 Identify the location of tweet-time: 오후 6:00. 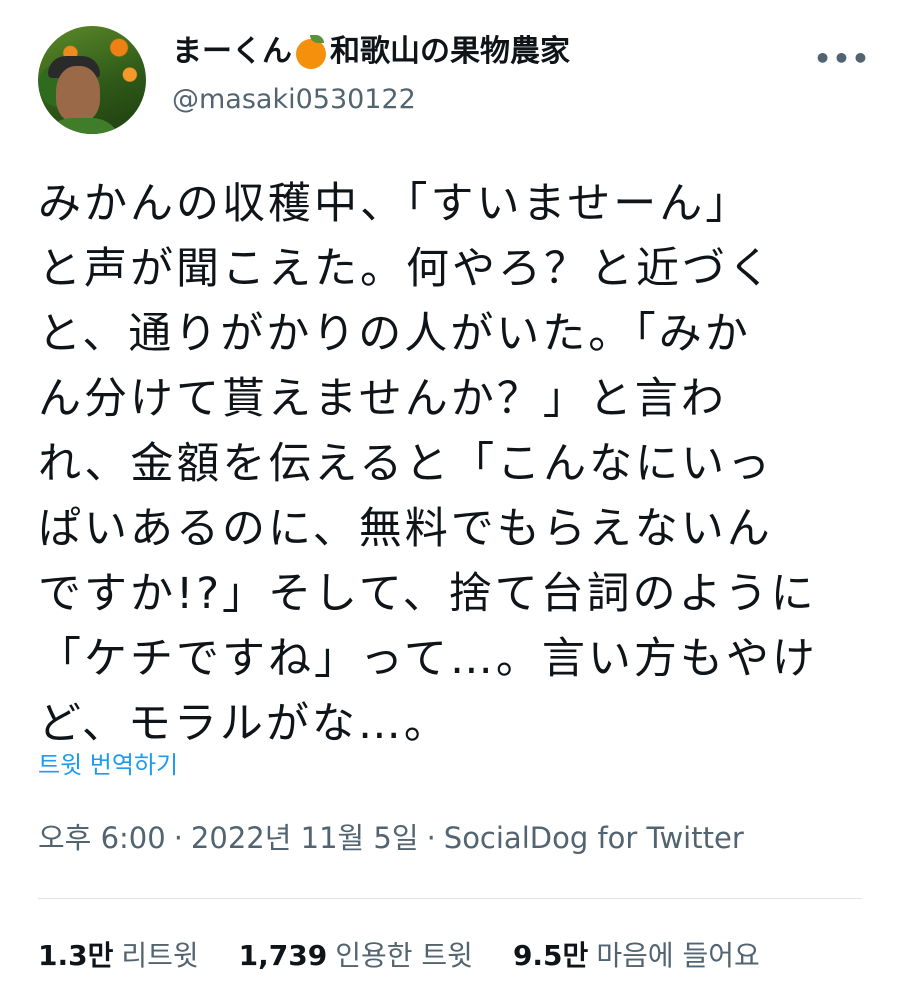
(102, 838).